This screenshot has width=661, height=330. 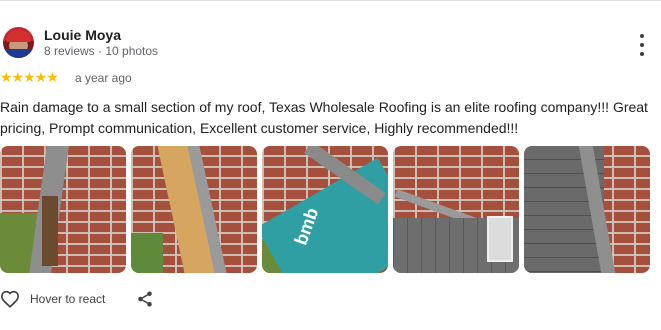 I want to click on avatar-cap, so click(x=18, y=36).